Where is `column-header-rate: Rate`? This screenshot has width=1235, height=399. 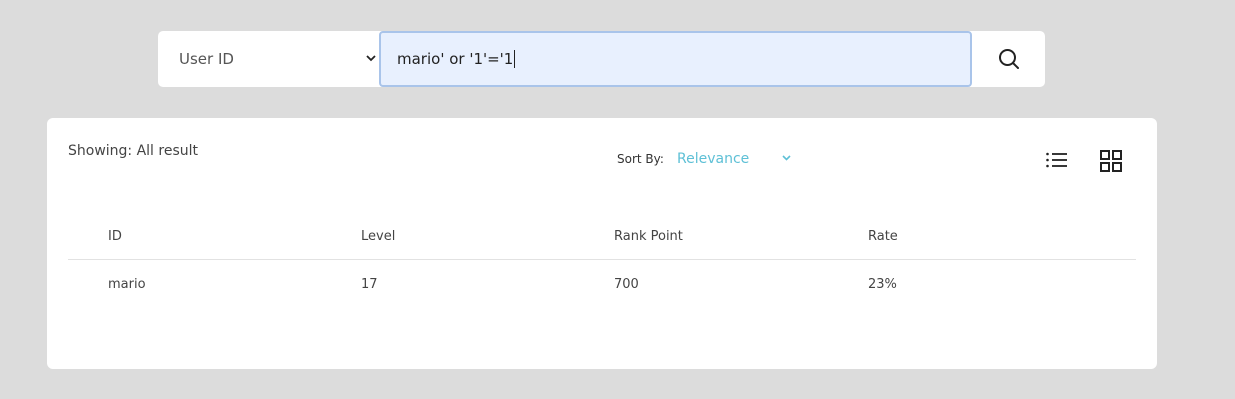 column-header-rate: Rate is located at coordinates (883, 236).